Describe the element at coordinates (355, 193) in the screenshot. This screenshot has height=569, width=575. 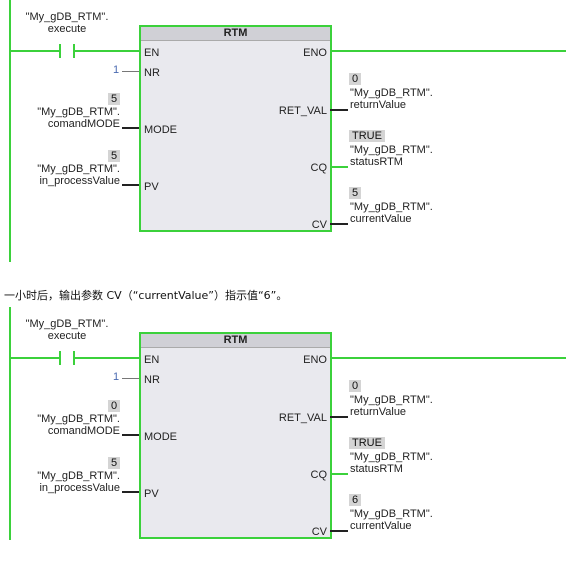
I see `cv-value: 5` at that location.